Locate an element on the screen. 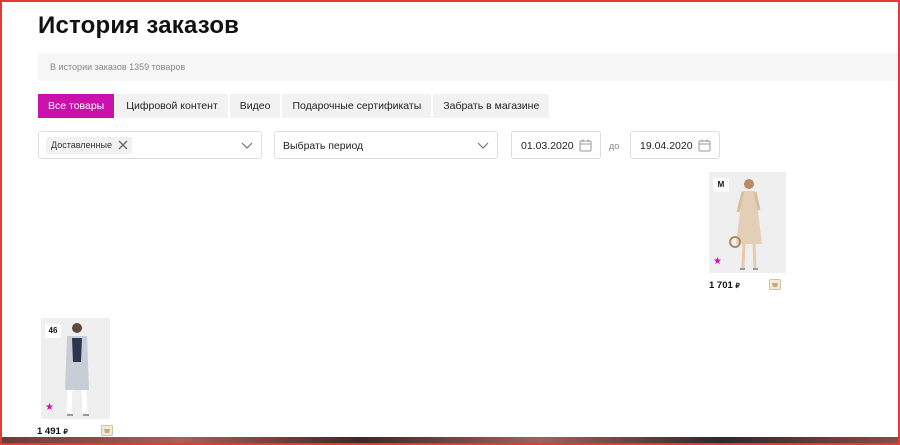  product-card: 46 ★ 1 491 ₽ is located at coordinates (75, 379).